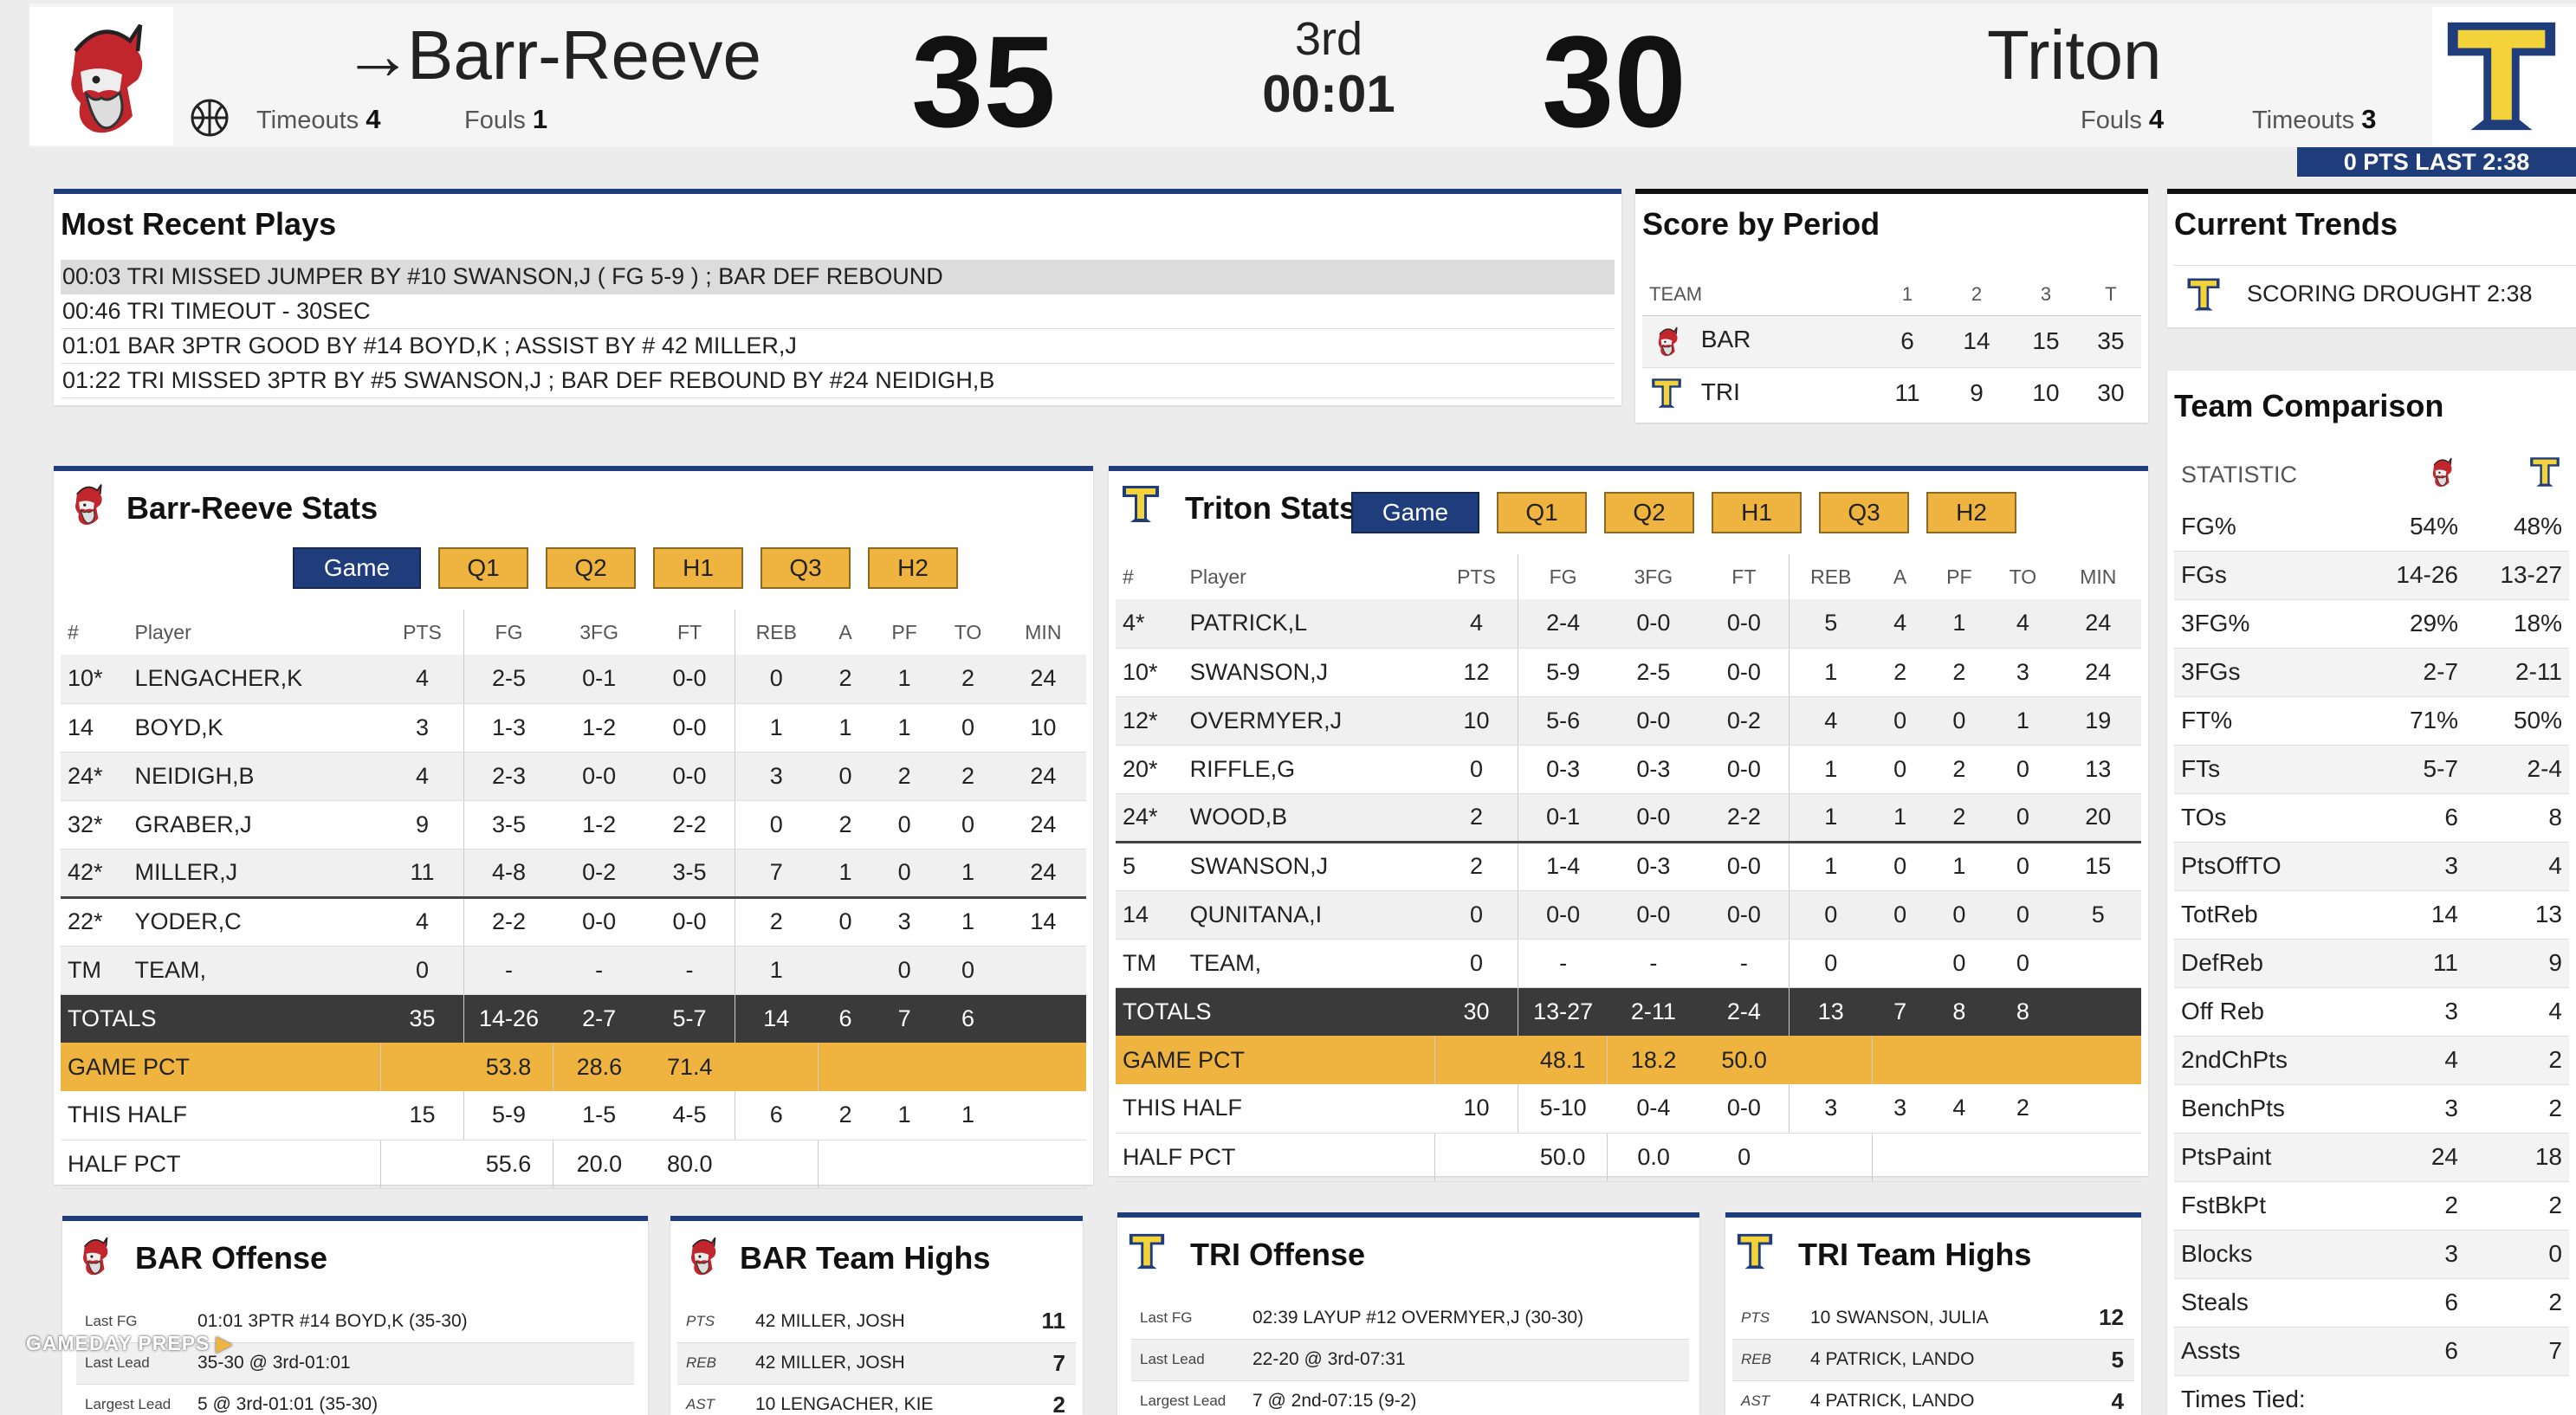  What do you see at coordinates (2517, 527) in the screenshot?
I see `comparison-away-value: 48%` at bounding box center [2517, 527].